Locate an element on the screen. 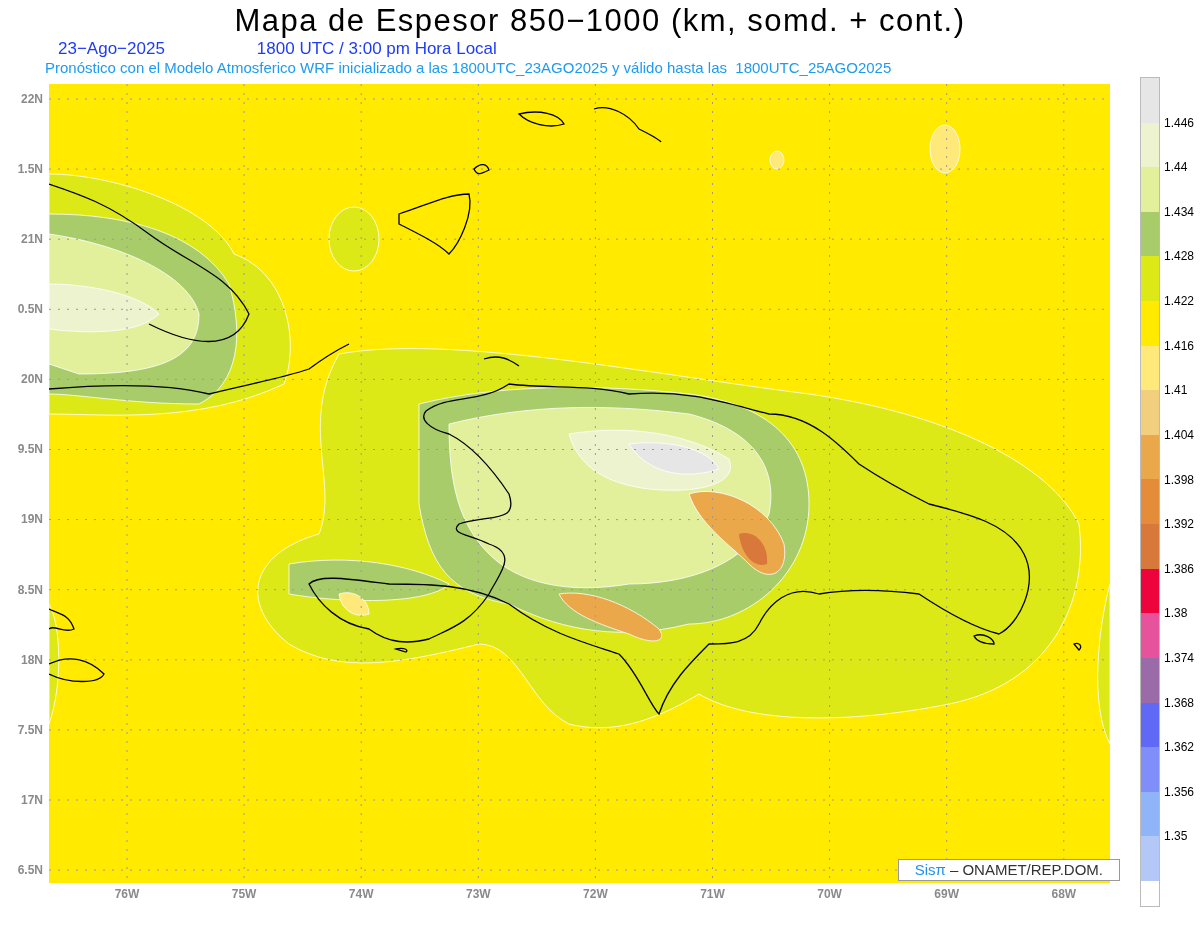  latitude-label: 17N is located at coordinates (32, 799).